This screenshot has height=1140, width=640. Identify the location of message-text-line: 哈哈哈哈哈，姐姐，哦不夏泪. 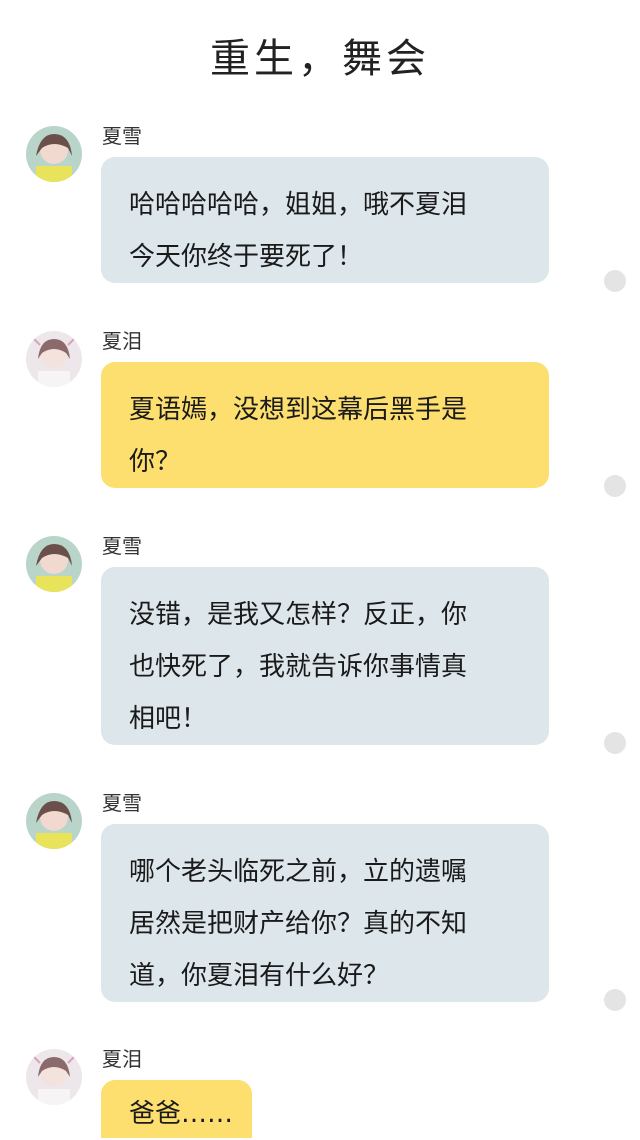
(298, 205).